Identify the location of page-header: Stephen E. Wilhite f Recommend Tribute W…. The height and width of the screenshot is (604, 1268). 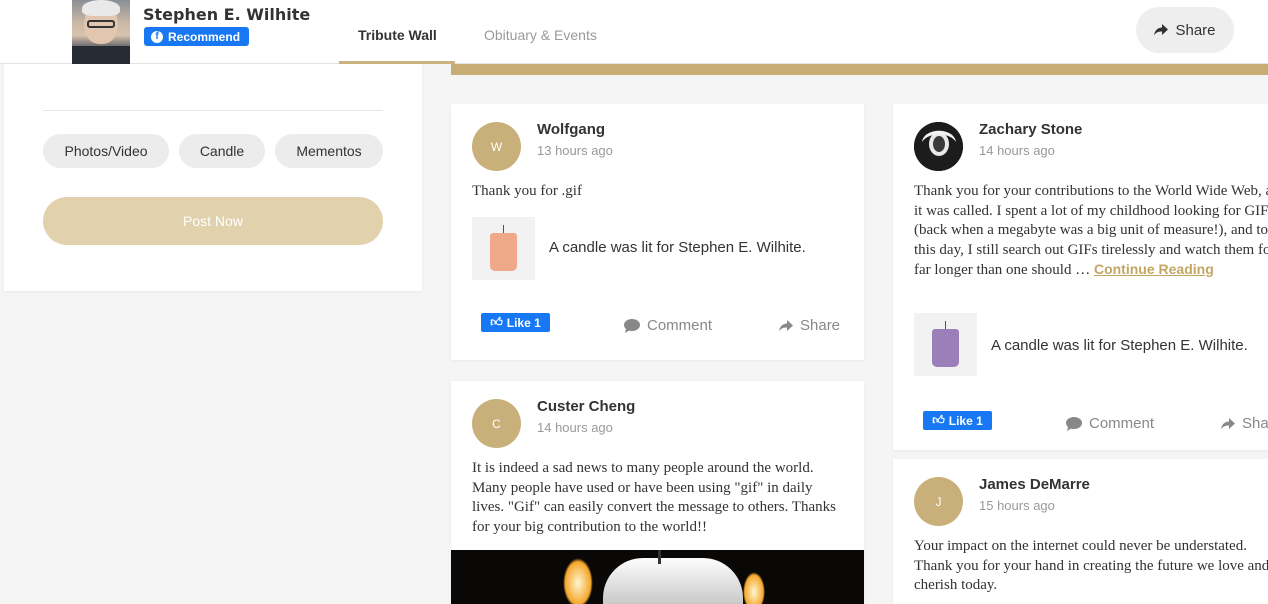
(634, 32).